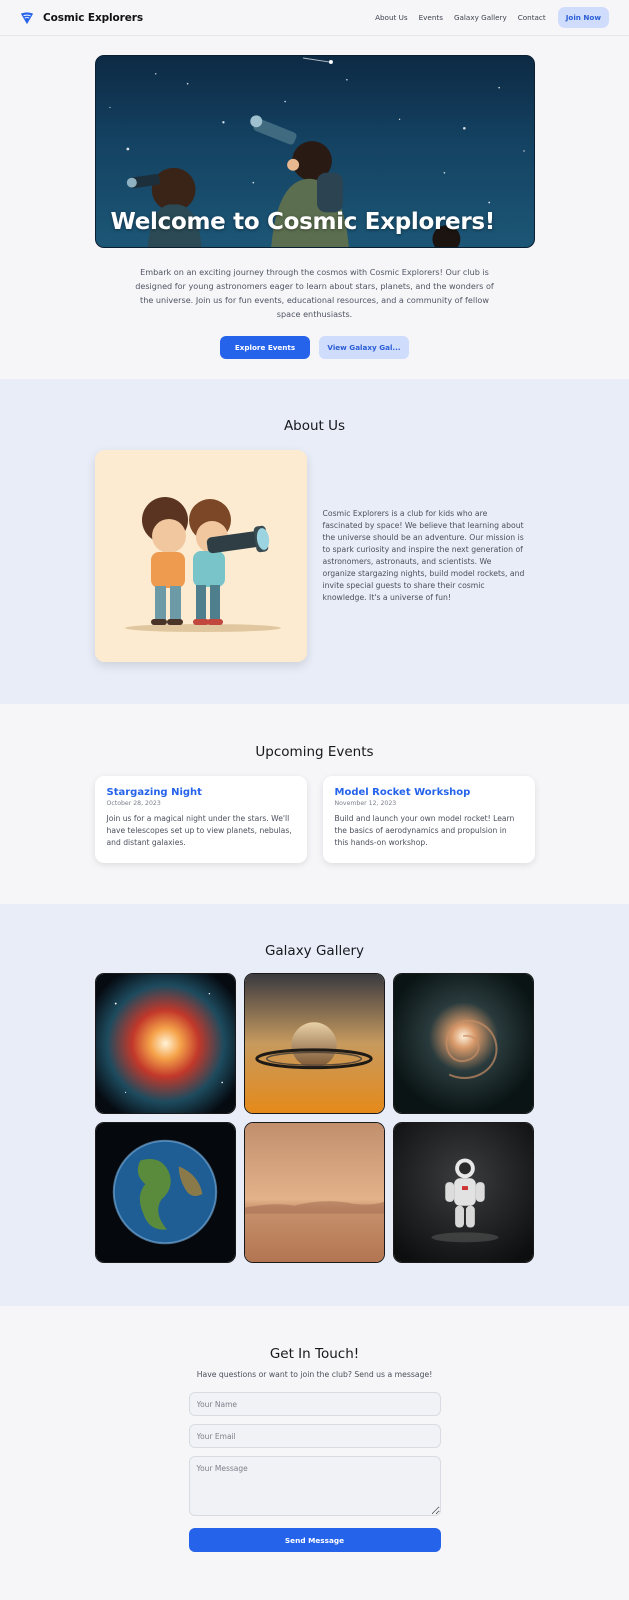 Image resolution: width=629 pixels, height=1600 pixels. Describe the element at coordinates (314, 1354) in the screenshot. I see `contact-title: Get In Touch!` at that location.